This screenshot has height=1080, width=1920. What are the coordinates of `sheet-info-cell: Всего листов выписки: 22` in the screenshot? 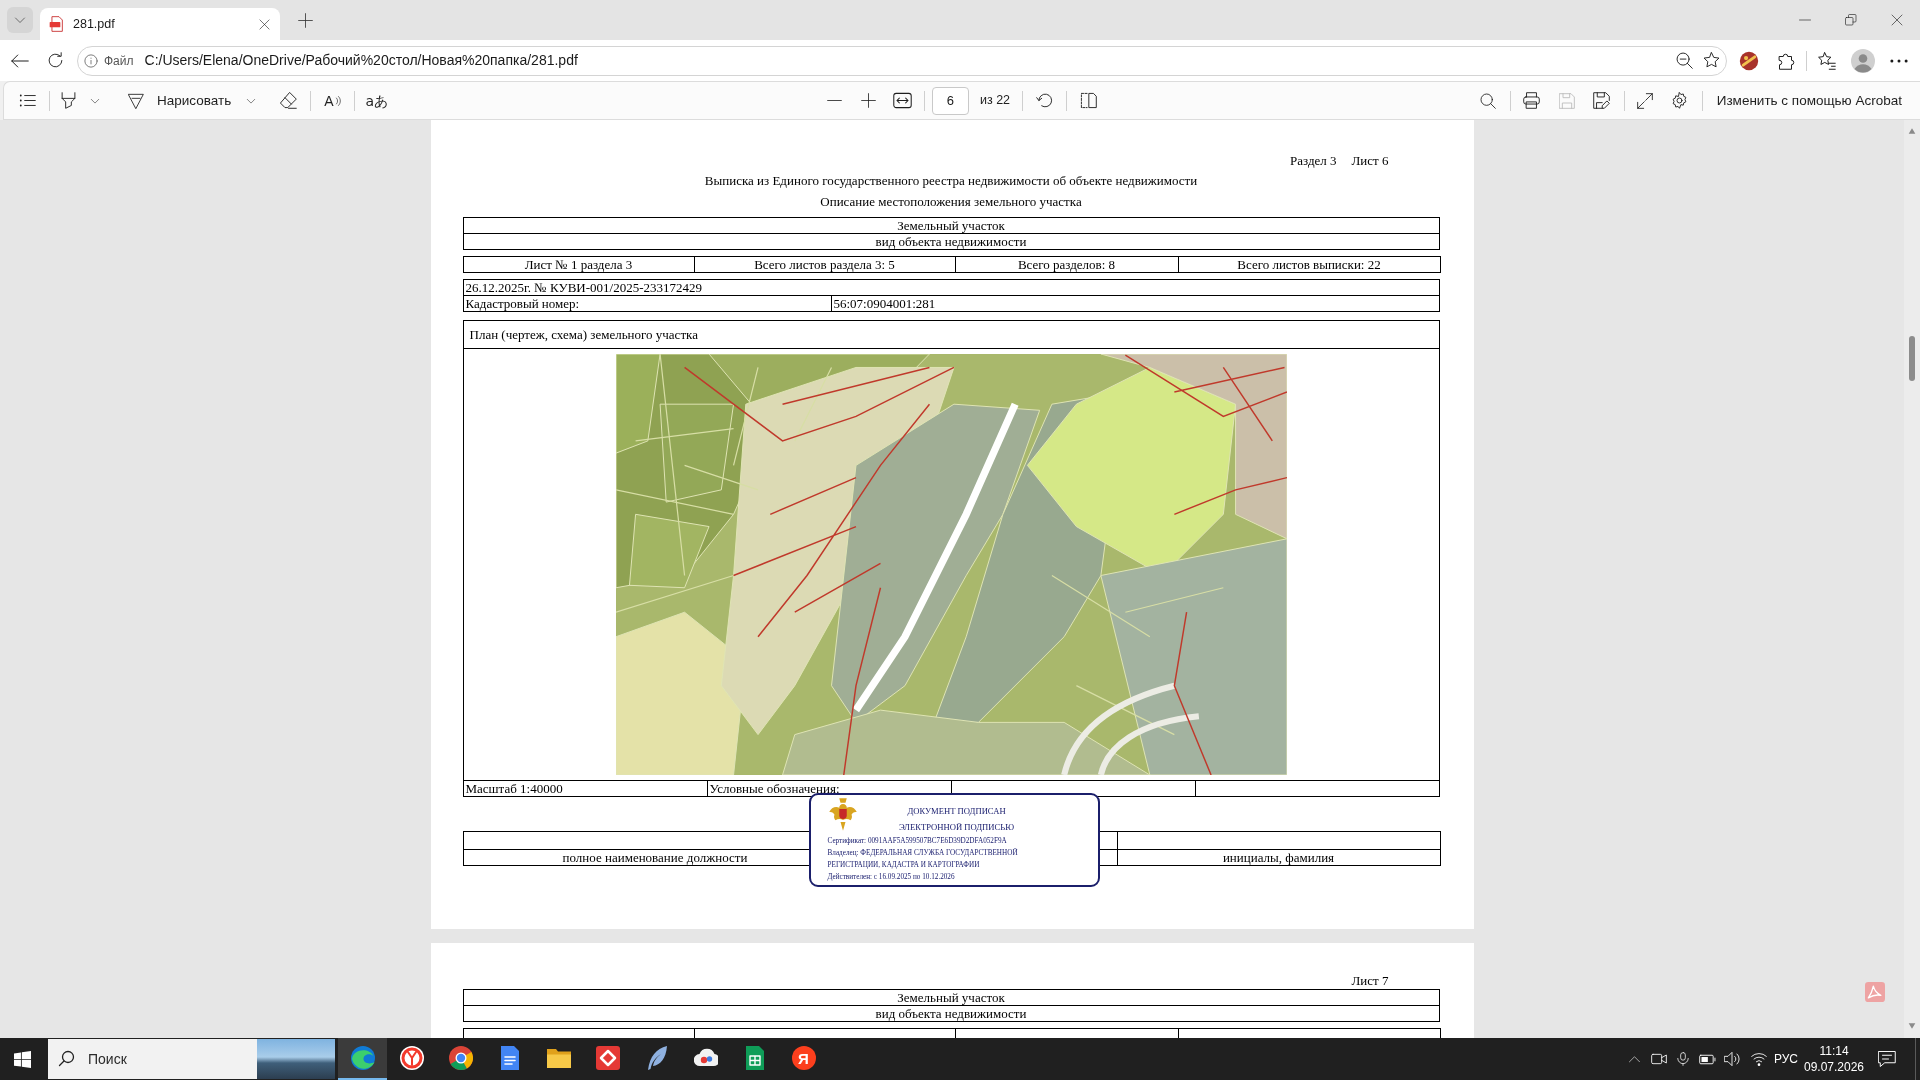 It's located at (1309, 264).